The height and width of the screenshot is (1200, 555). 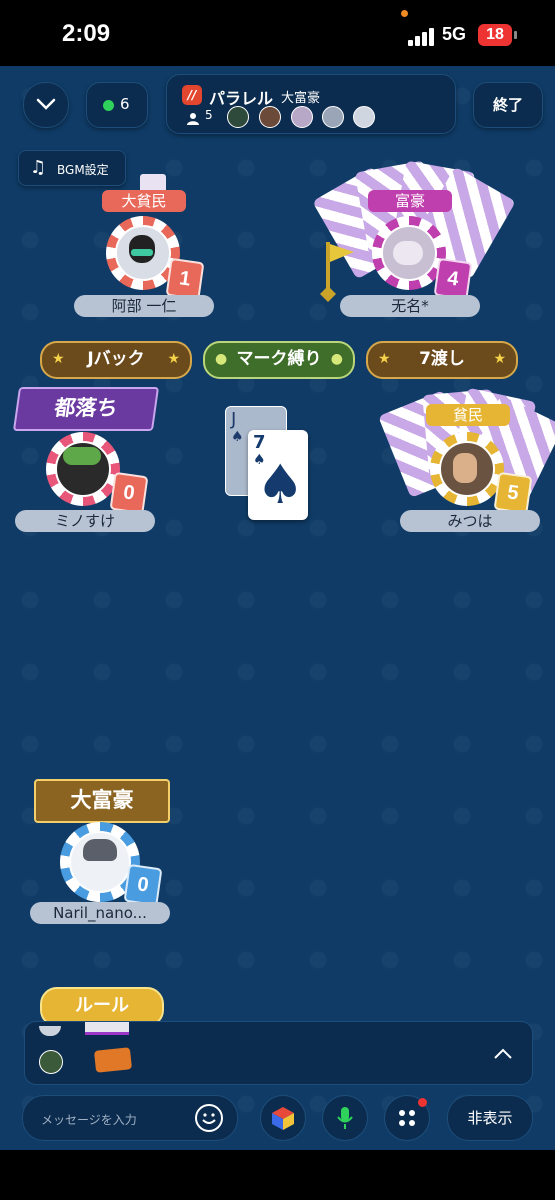 What do you see at coordinates (108, 105) in the screenshot?
I see `online-dot-icon` at bounding box center [108, 105].